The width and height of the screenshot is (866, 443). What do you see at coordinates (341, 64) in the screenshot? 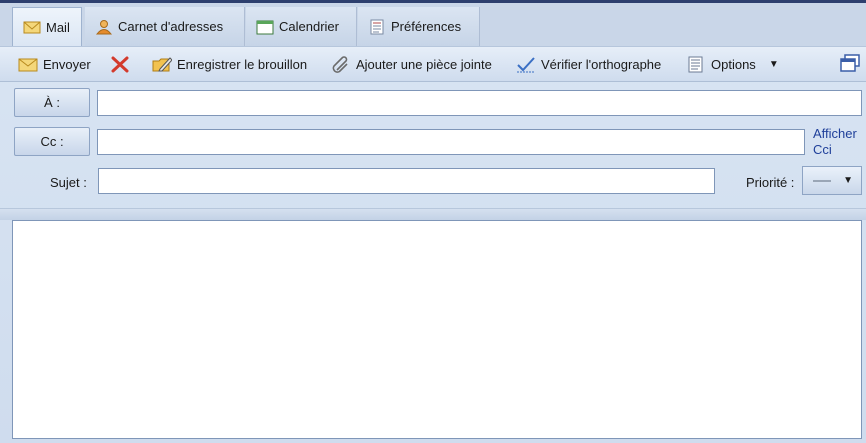
I see `paperclip-icon` at bounding box center [341, 64].